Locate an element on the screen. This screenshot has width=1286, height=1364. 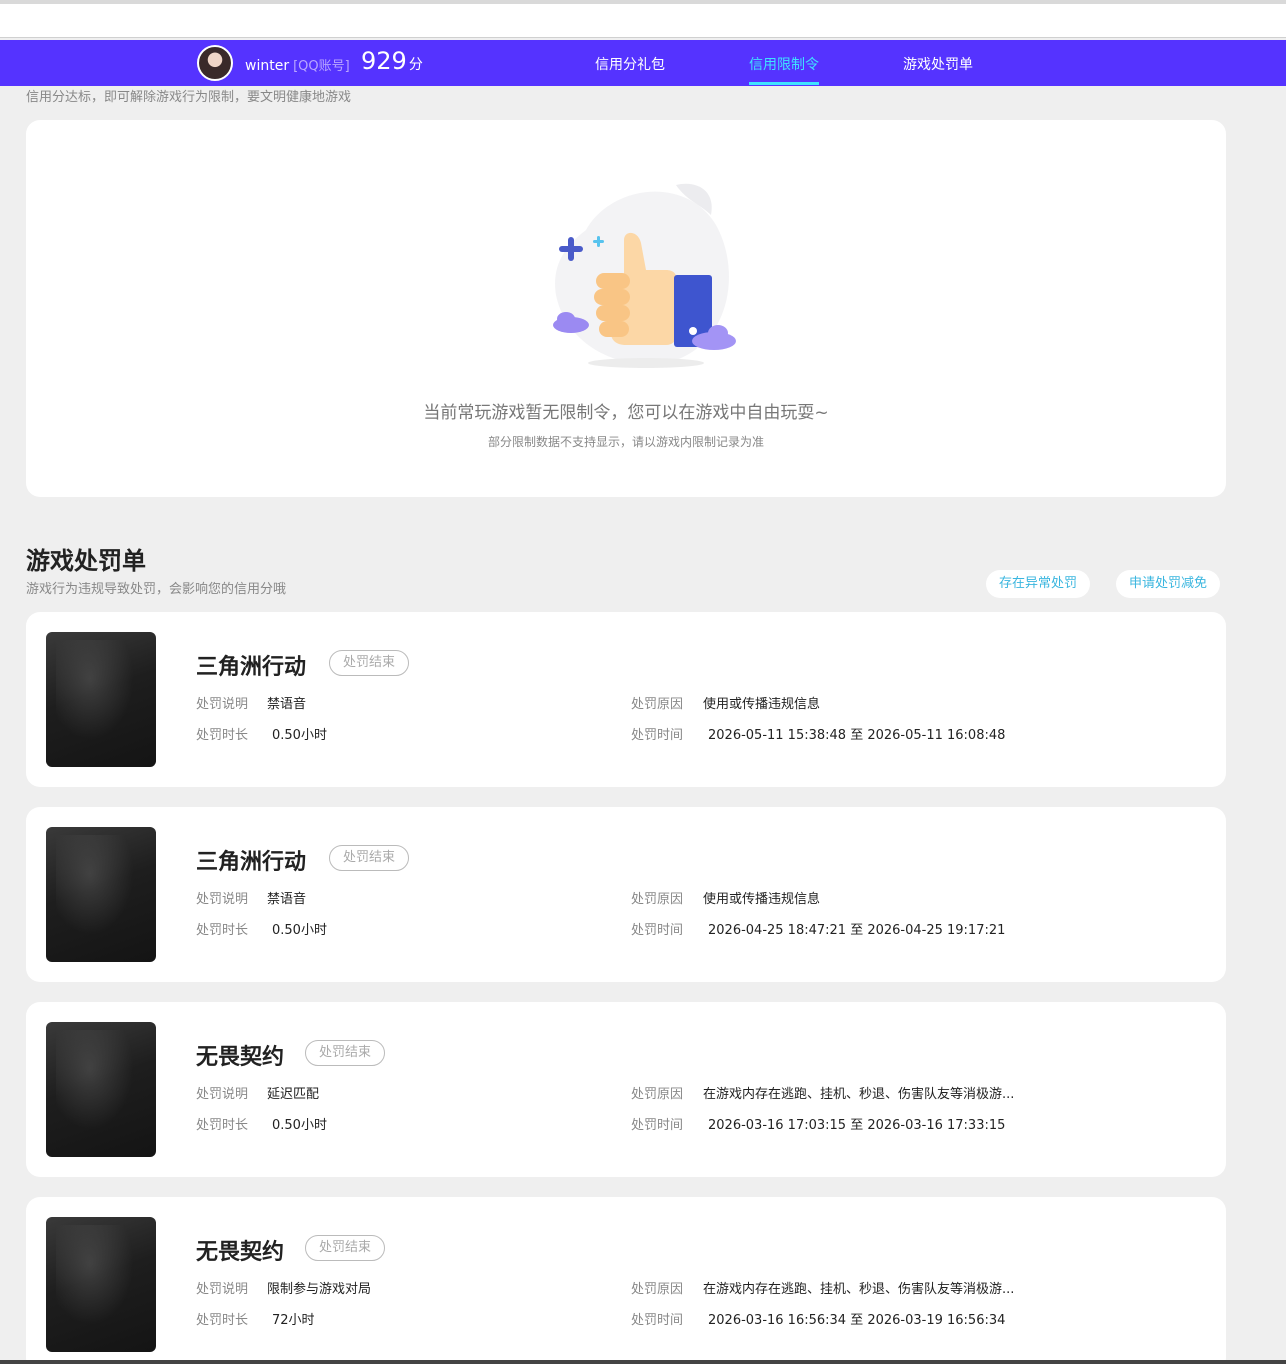
score-value: 929 is located at coordinates (384, 61).